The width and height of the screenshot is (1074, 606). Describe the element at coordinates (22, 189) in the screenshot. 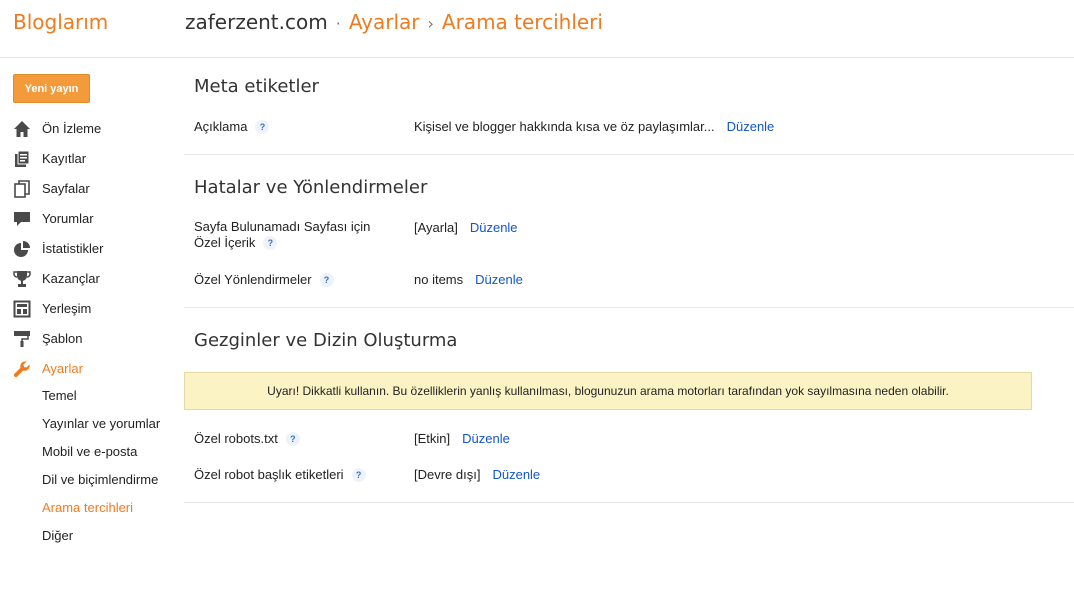

I see `pages-icon` at that location.